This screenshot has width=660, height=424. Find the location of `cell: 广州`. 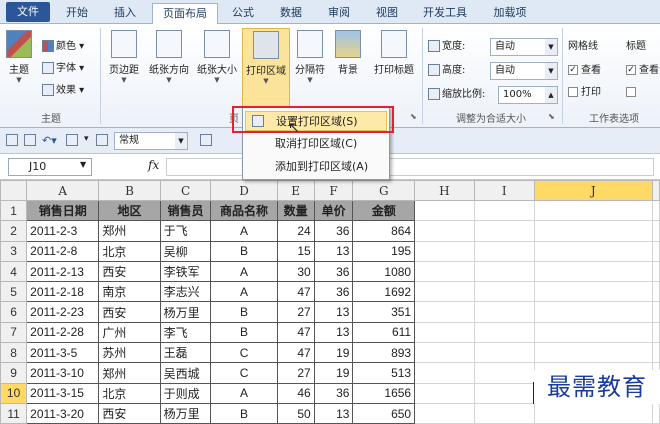

cell: 广州 is located at coordinates (129, 332).